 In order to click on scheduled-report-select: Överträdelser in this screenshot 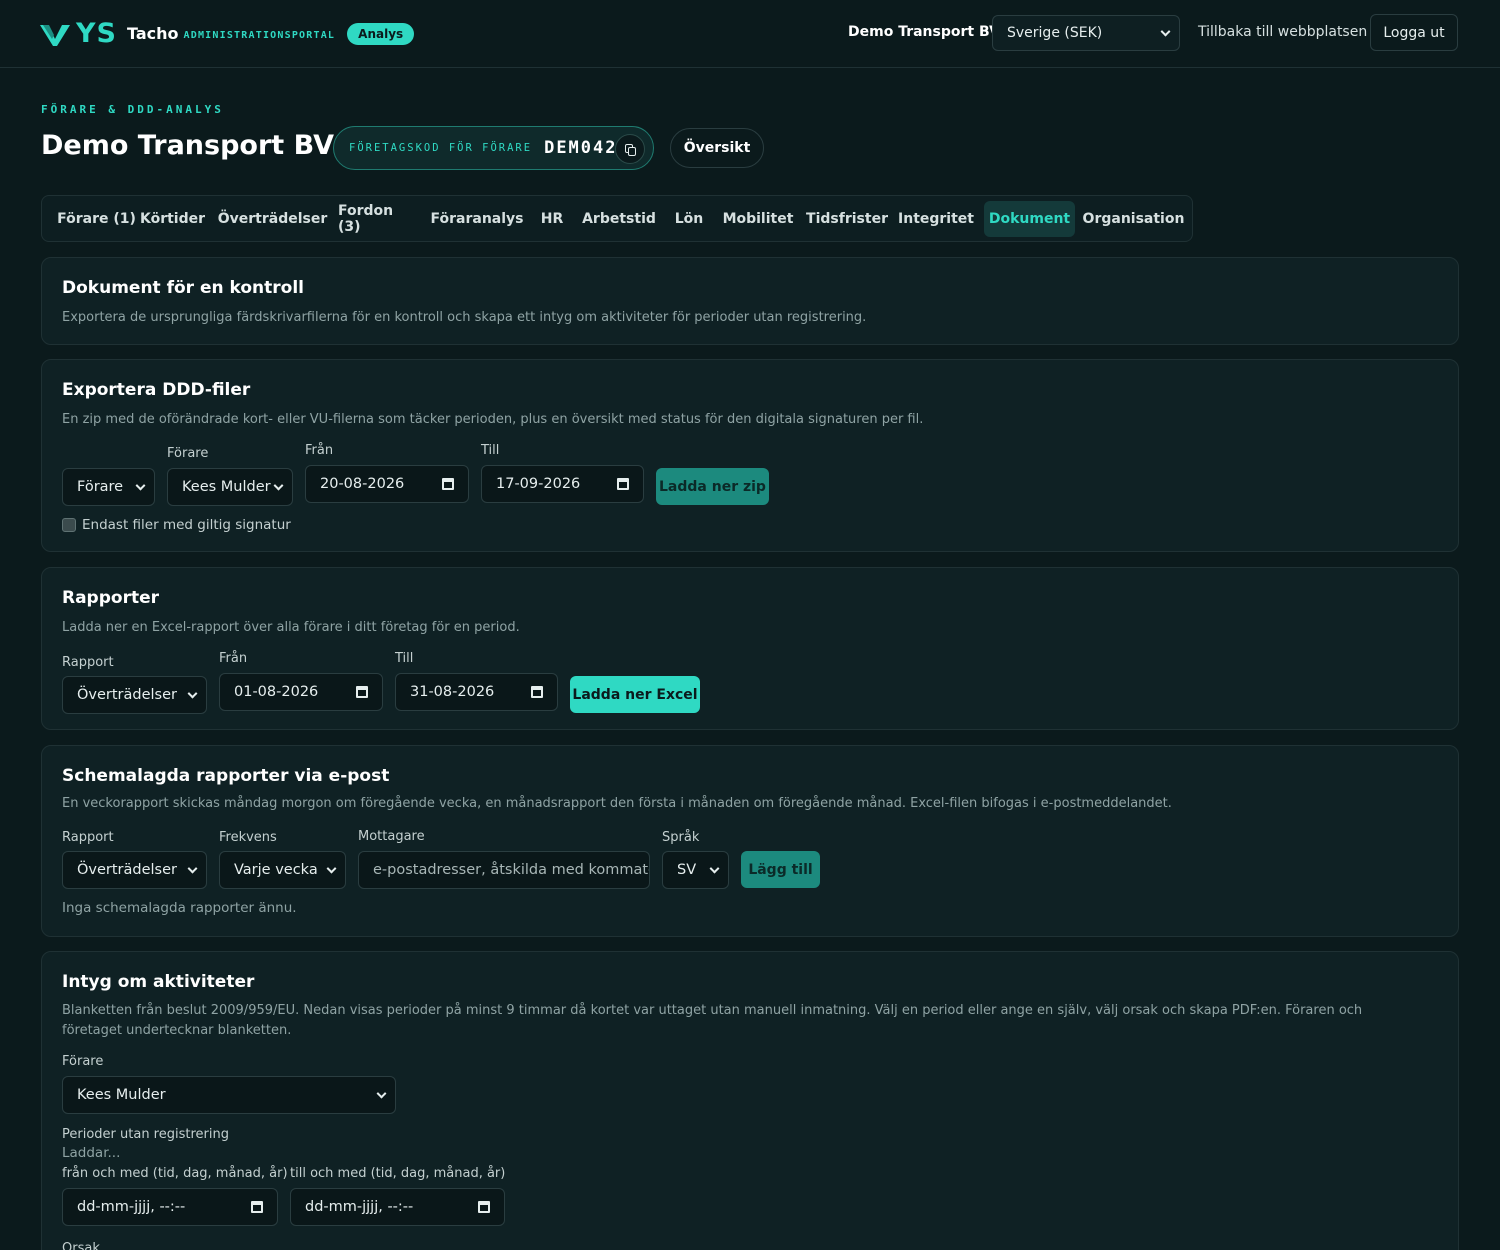, I will do `click(134, 870)`.